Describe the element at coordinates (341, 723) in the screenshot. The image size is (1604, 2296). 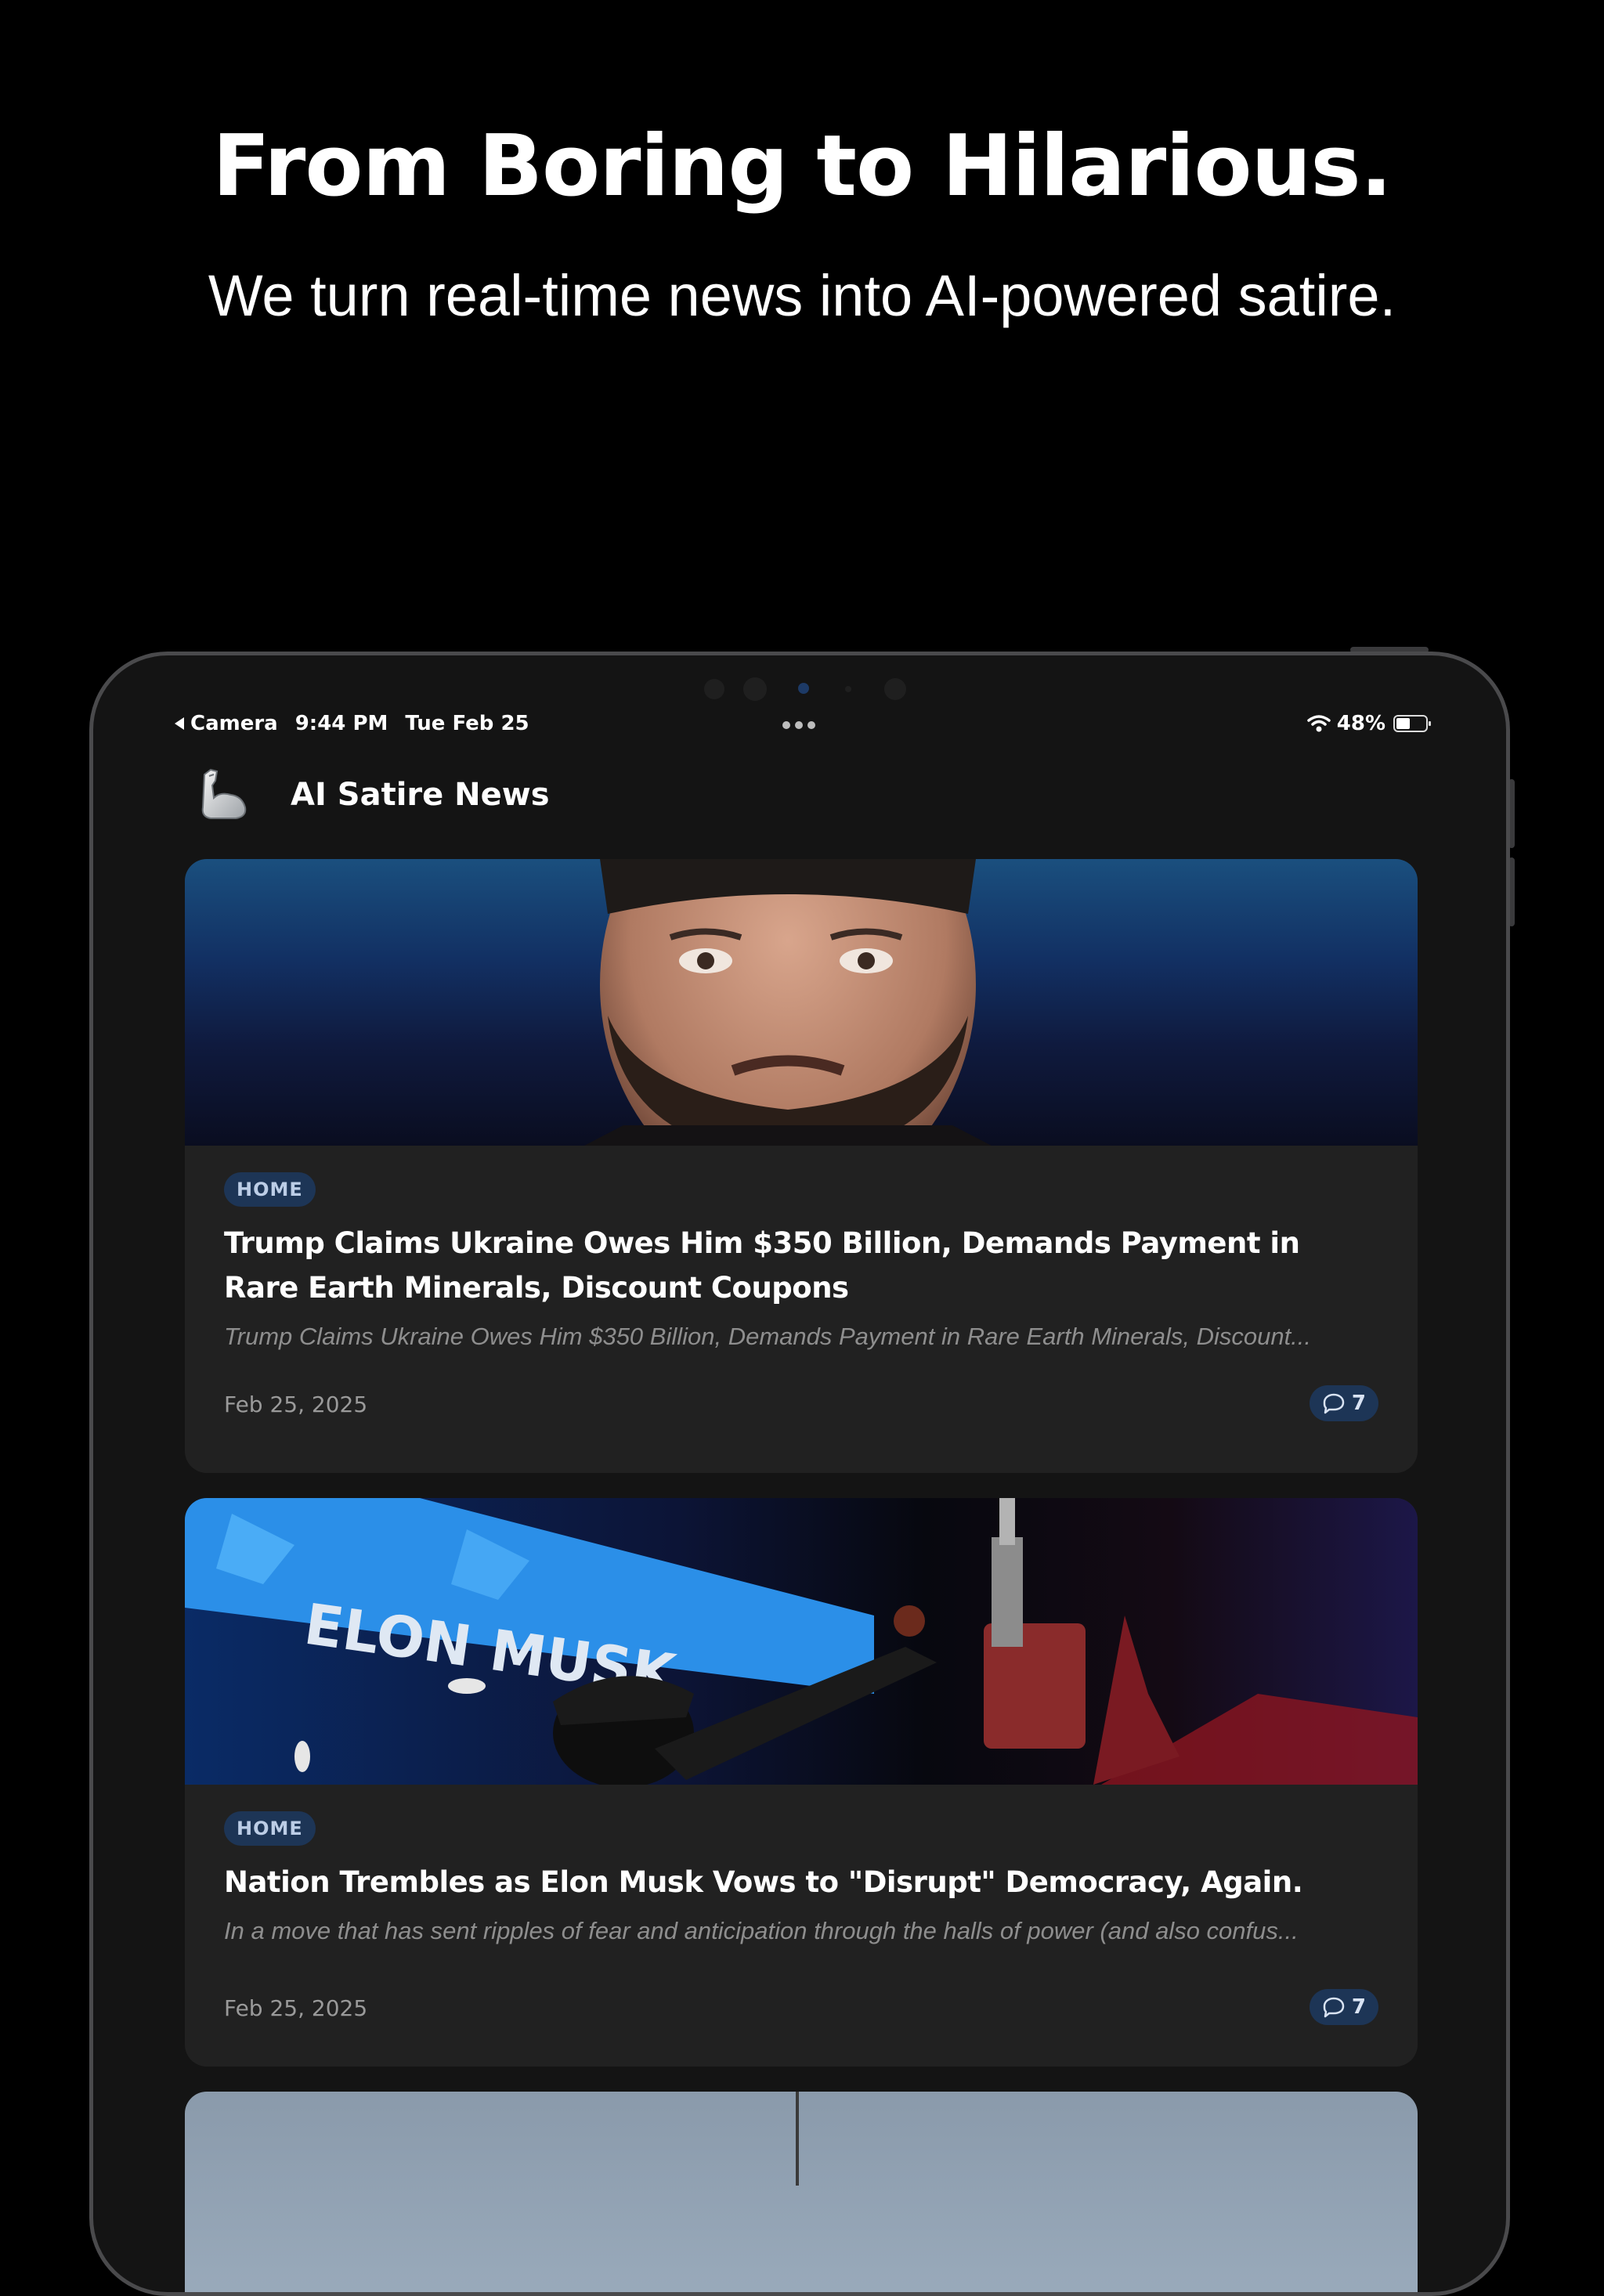
I see `status-time: 9:44 PM` at that location.